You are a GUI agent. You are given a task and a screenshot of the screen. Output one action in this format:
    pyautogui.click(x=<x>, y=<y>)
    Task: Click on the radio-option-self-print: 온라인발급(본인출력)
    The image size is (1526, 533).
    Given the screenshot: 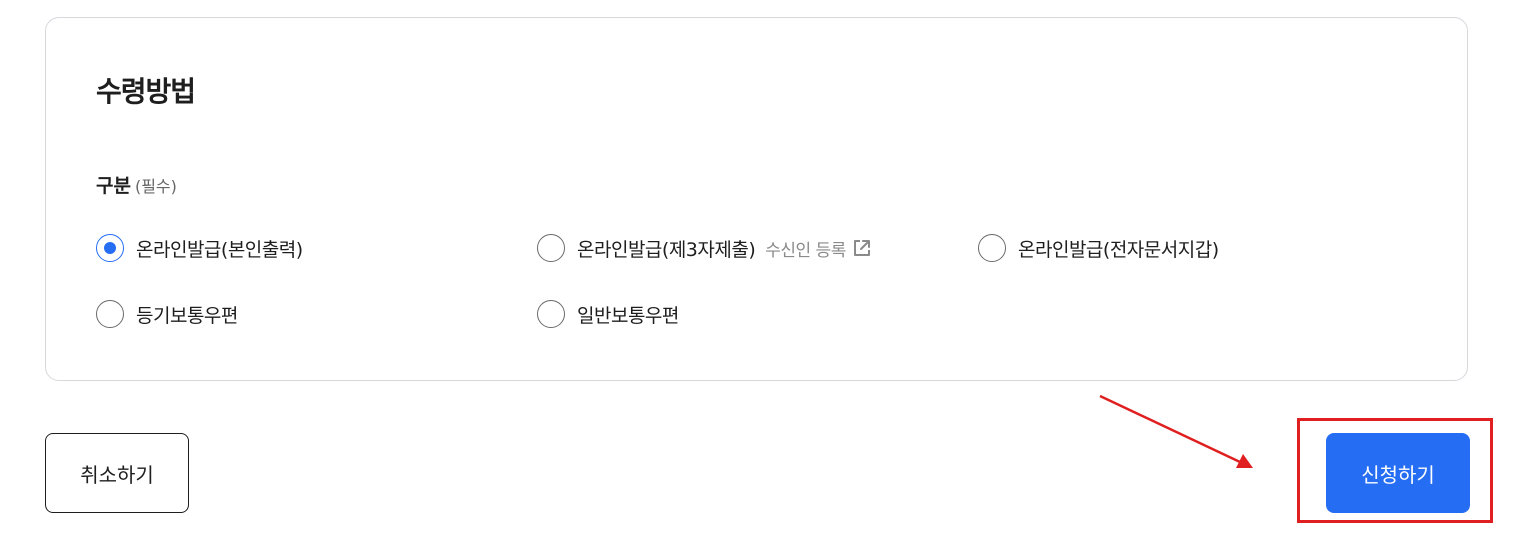 What is the action you would take?
    pyautogui.click(x=199, y=248)
    